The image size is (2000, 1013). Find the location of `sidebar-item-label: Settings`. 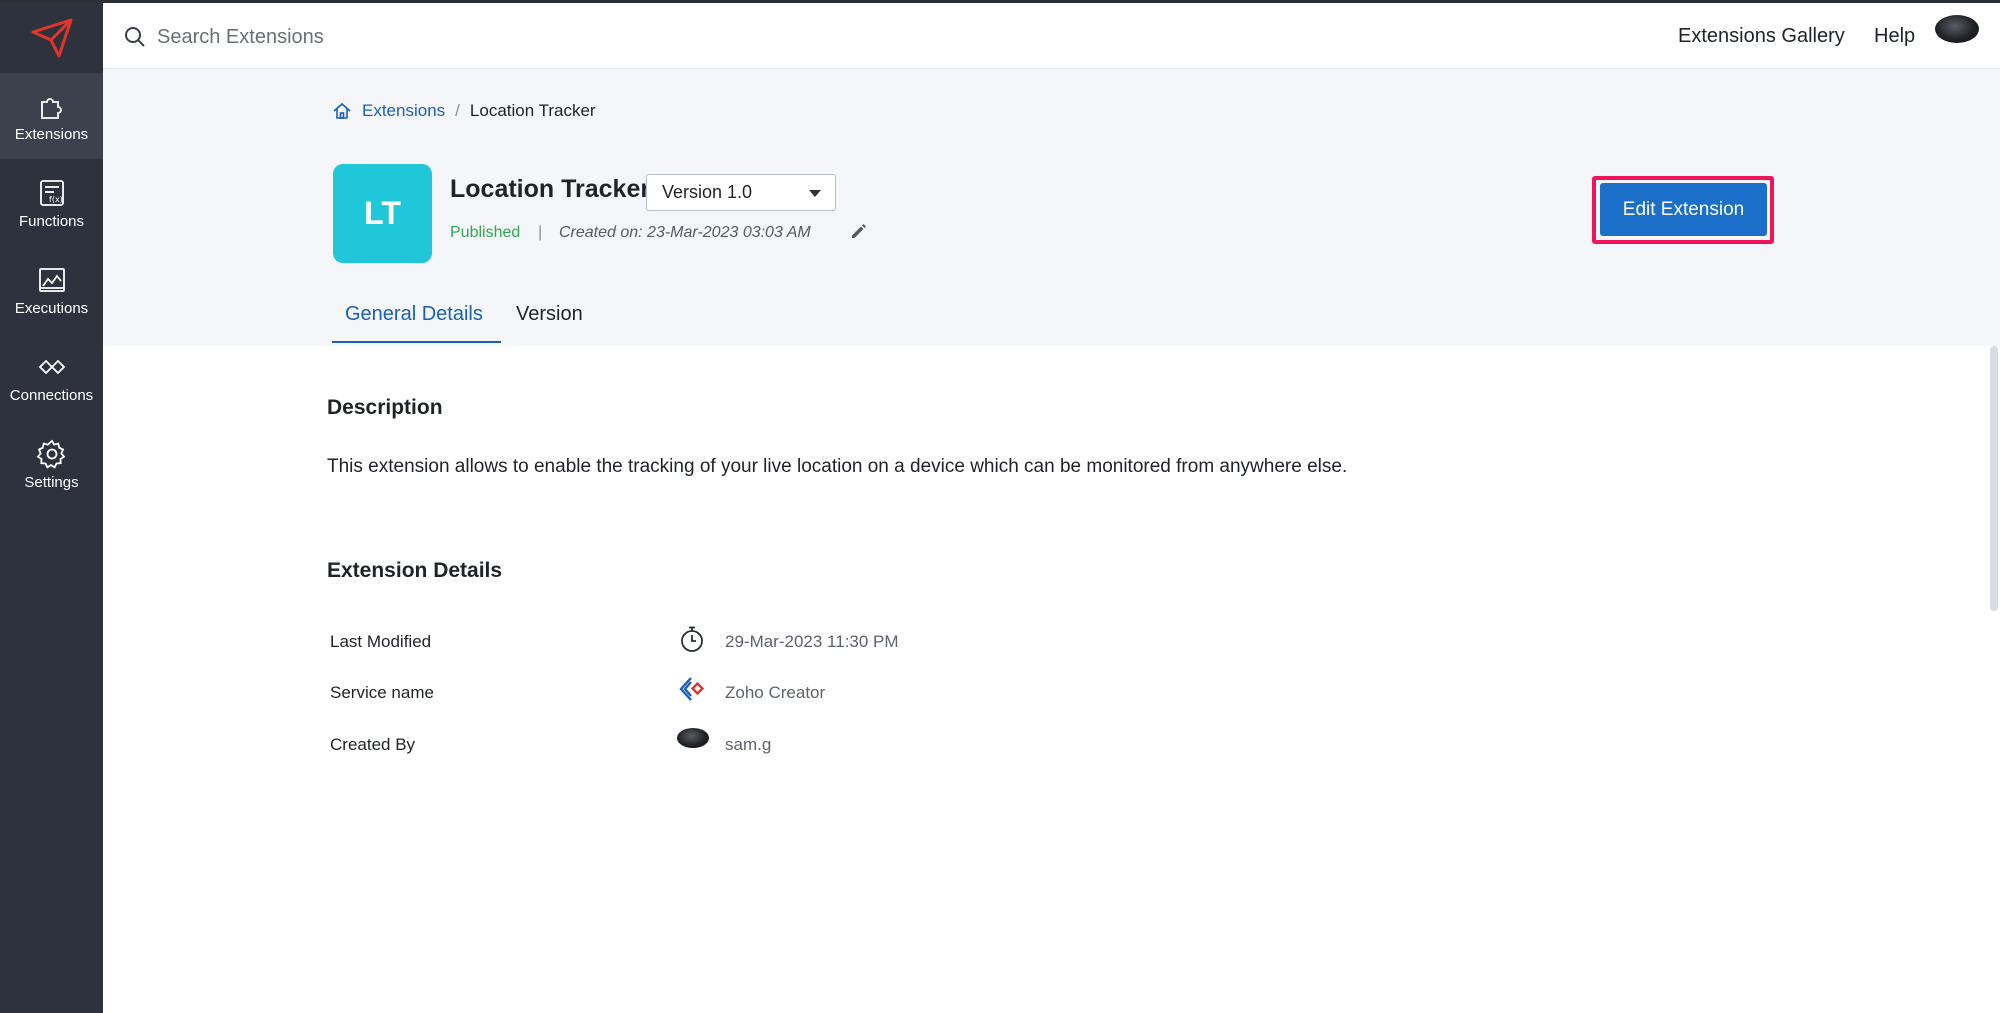

sidebar-item-label: Settings is located at coordinates (51, 482).